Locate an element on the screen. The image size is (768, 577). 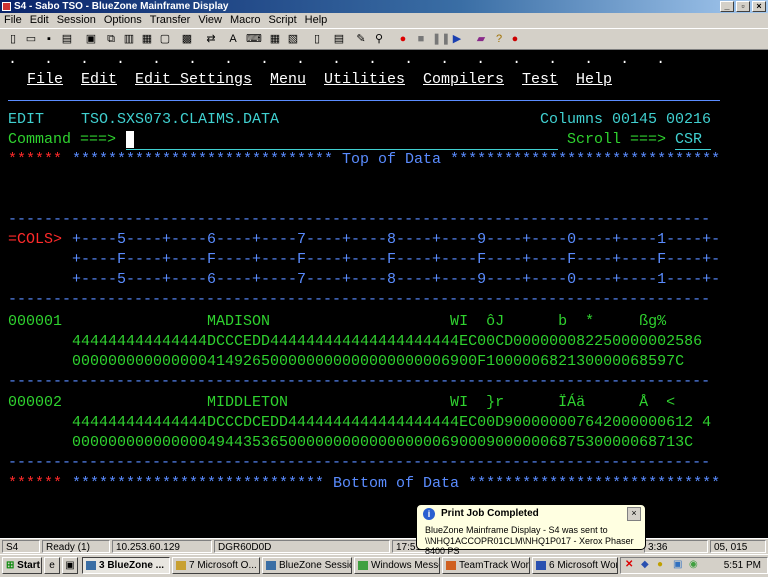
system-tray: ✕ ◆ ● ▣ ◉ 5:51 PM is located at coordinates (694, 565).